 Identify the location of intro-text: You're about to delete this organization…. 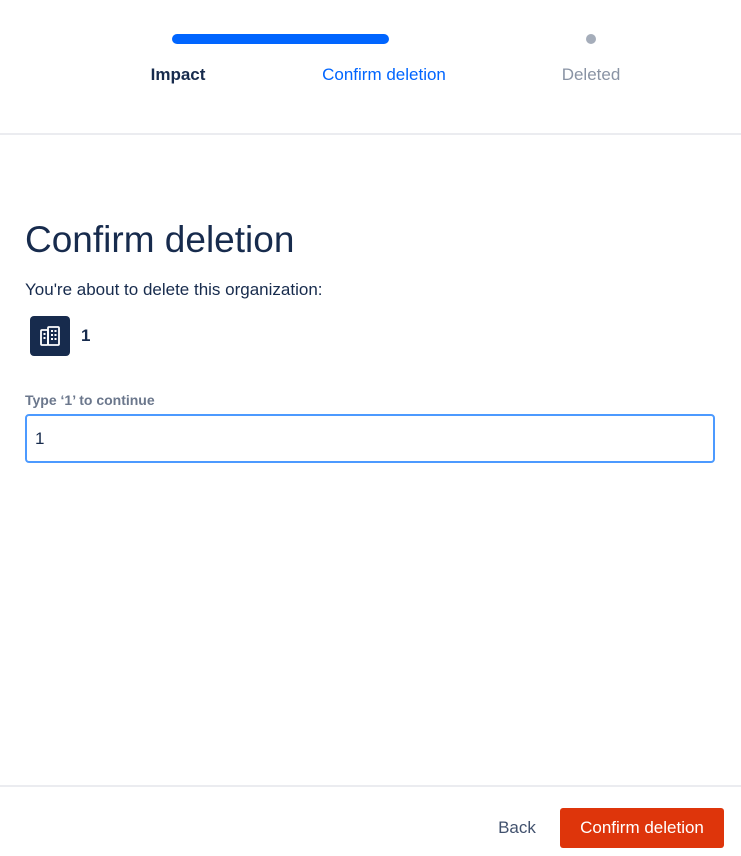
(174, 289).